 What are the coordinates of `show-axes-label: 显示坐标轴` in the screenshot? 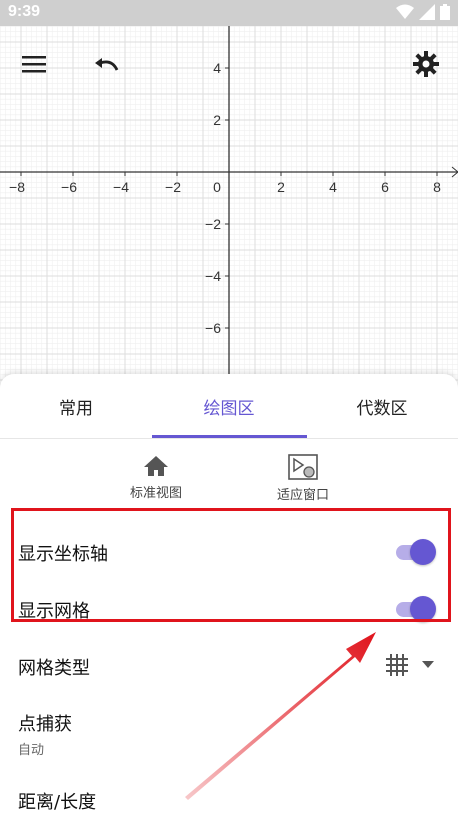 It's located at (63, 554).